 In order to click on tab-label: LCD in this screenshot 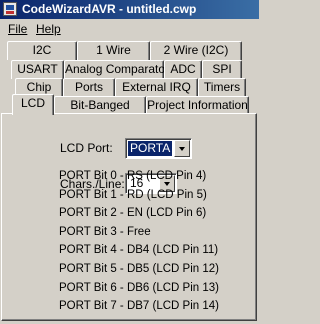, I will do `click(32, 103)`.